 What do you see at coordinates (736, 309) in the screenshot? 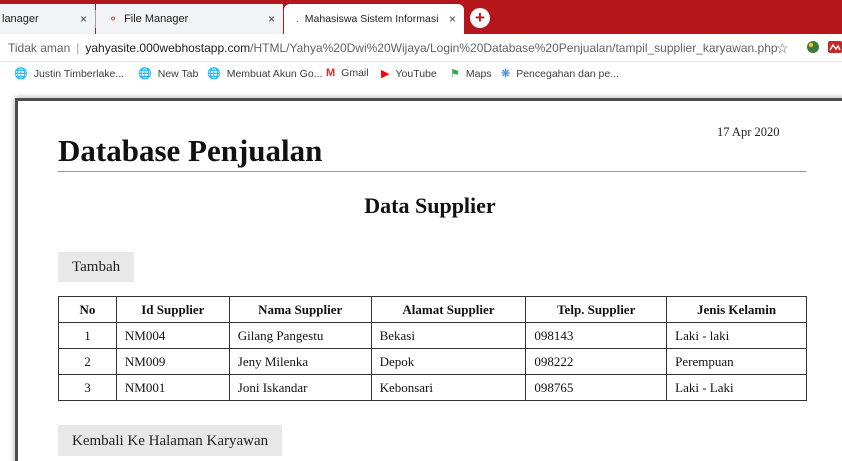
I see `column-header-gender: Jenis Kelamin` at bounding box center [736, 309].